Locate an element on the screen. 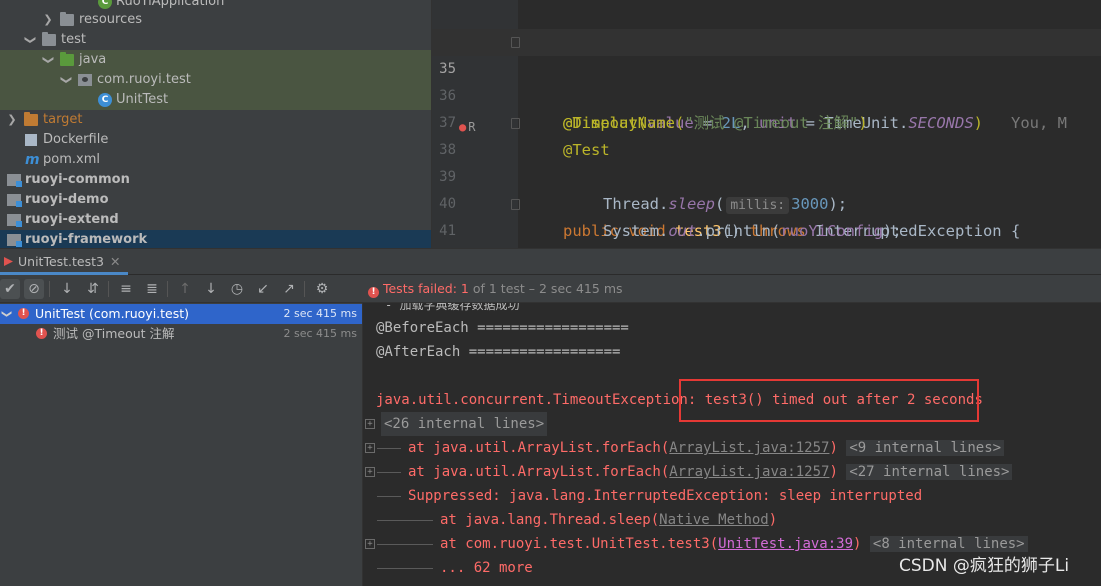  tree-item-label: ruoyi-common is located at coordinates (77, 179).